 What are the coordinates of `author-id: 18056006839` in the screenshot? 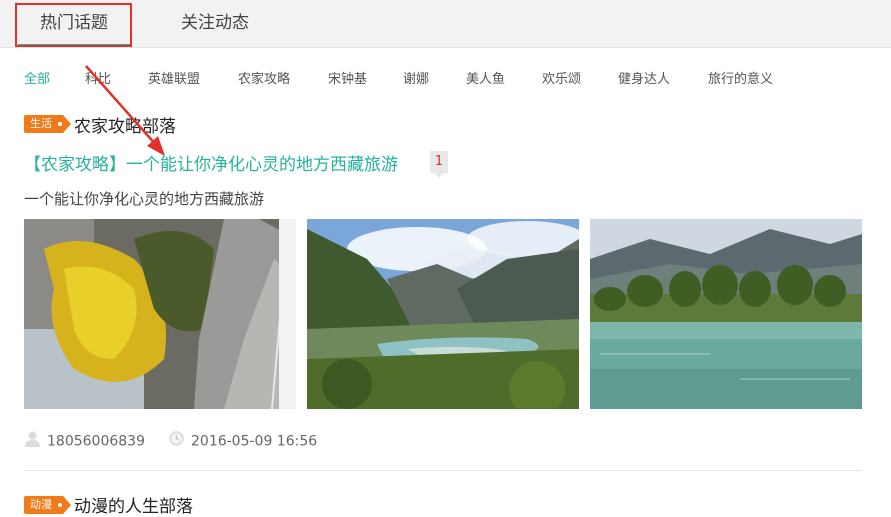 It's located at (96, 441).